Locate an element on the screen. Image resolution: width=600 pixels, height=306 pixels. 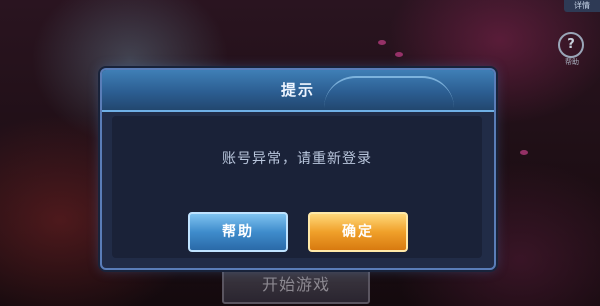
dialog-message: 账号异常，请重新登录 is located at coordinates (297, 159).